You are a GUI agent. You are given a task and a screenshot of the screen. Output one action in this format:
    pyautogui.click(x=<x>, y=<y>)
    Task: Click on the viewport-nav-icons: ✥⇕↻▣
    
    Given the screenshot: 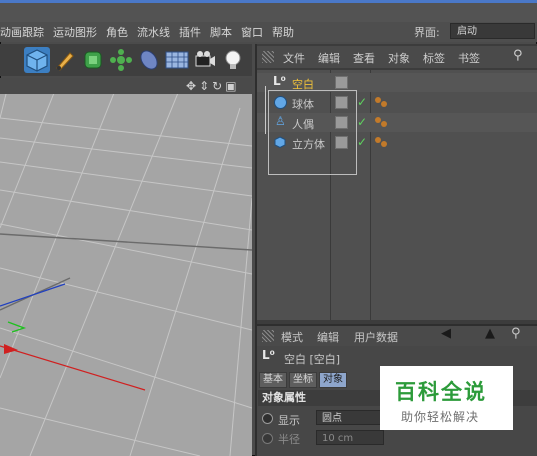 What is the action you would take?
    pyautogui.click(x=213, y=86)
    